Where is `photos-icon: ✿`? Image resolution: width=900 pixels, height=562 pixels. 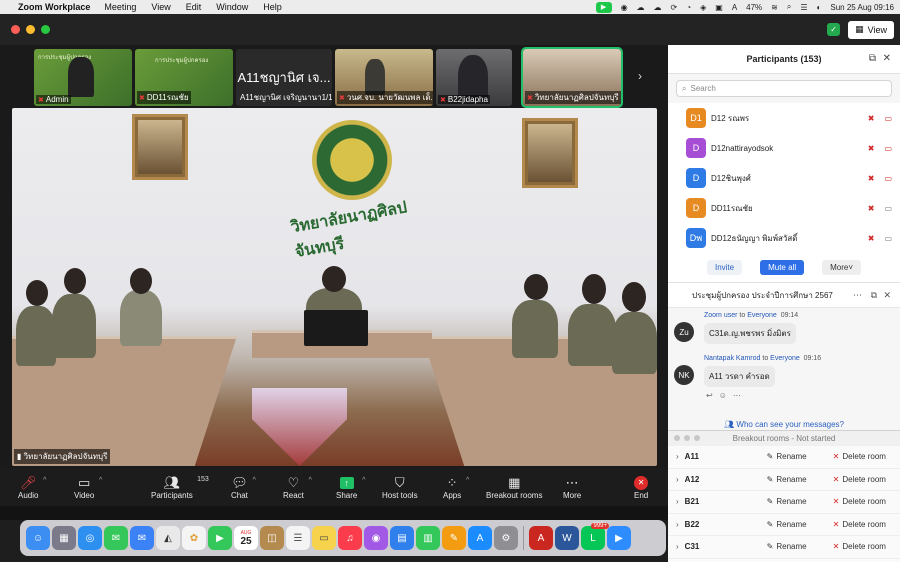 photos-icon: ✿ is located at coordinates (194, 538).